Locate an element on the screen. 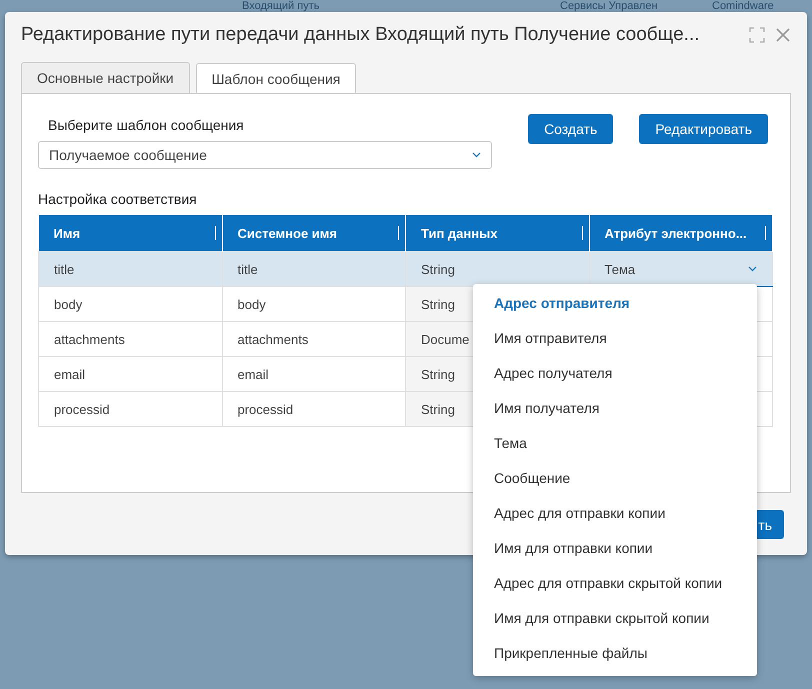  section-title: Настройка соответствия is located at coordinates (118, 199).